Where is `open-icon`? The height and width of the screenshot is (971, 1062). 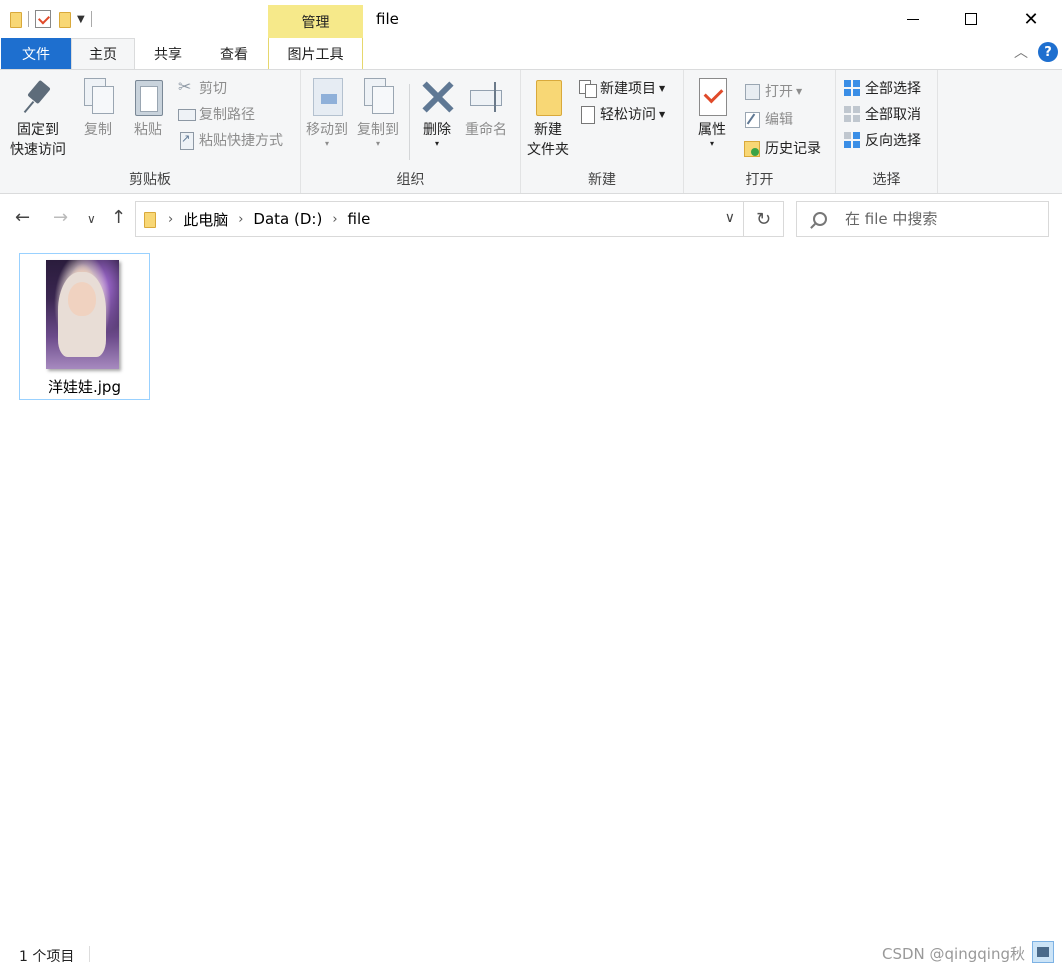
open-icon is located at coordinates (752, 91).